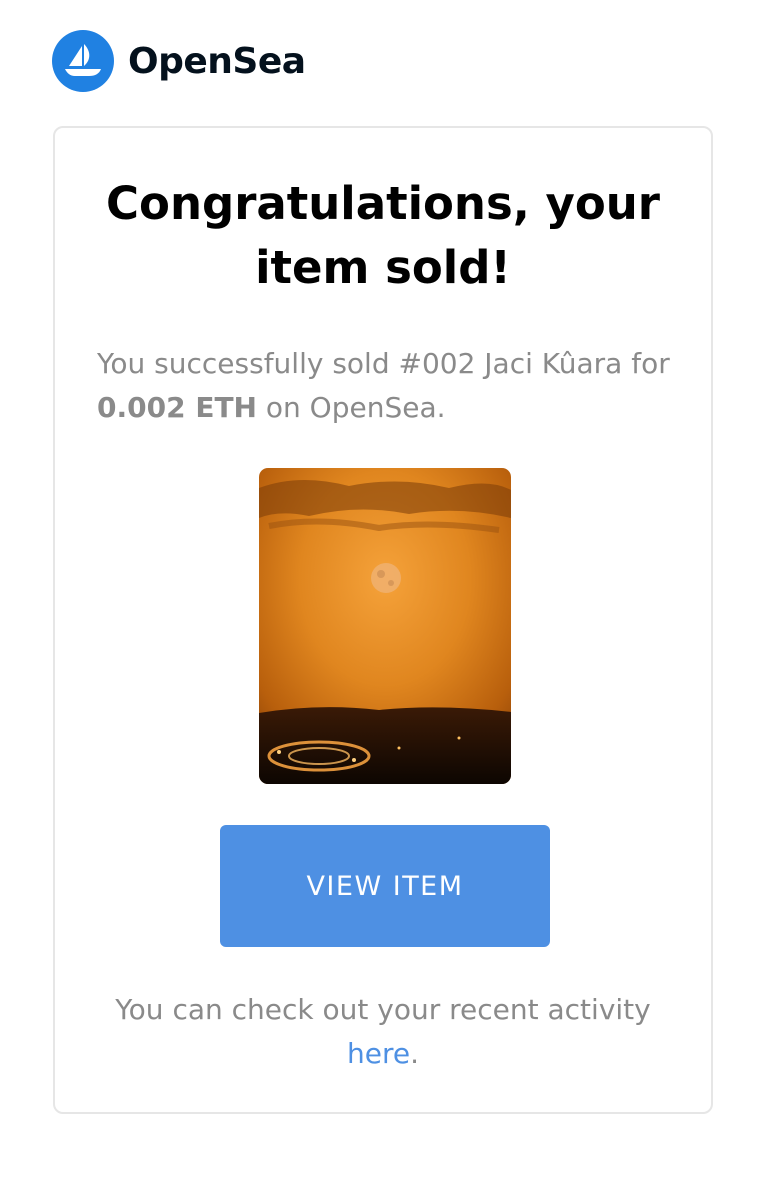 Image resolution: width=768 pixels, height=1200 pixels. Describe the element at coordinates (385, 886) in the screenshot. I see `view-item-button: VIEW ITEM` at that location.